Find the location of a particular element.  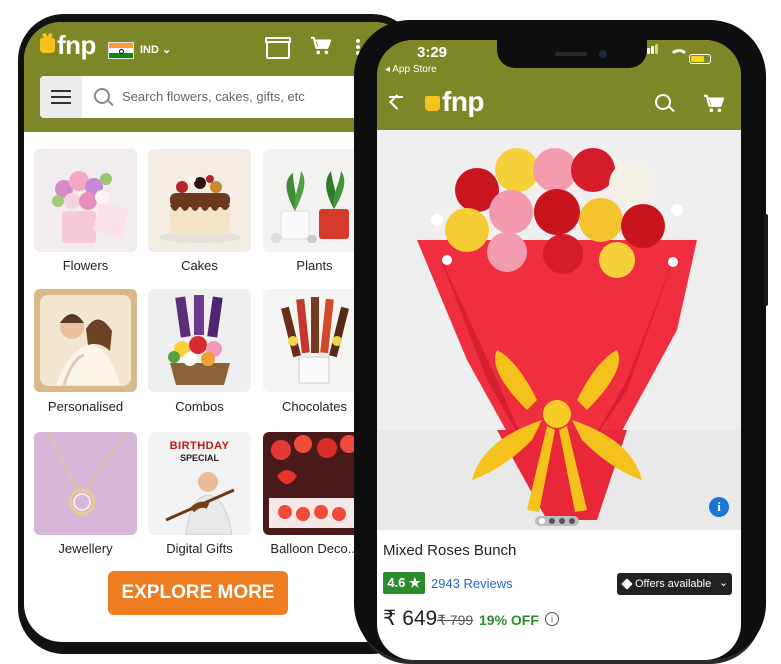

flowers-image is located at coordinates (85, 200).